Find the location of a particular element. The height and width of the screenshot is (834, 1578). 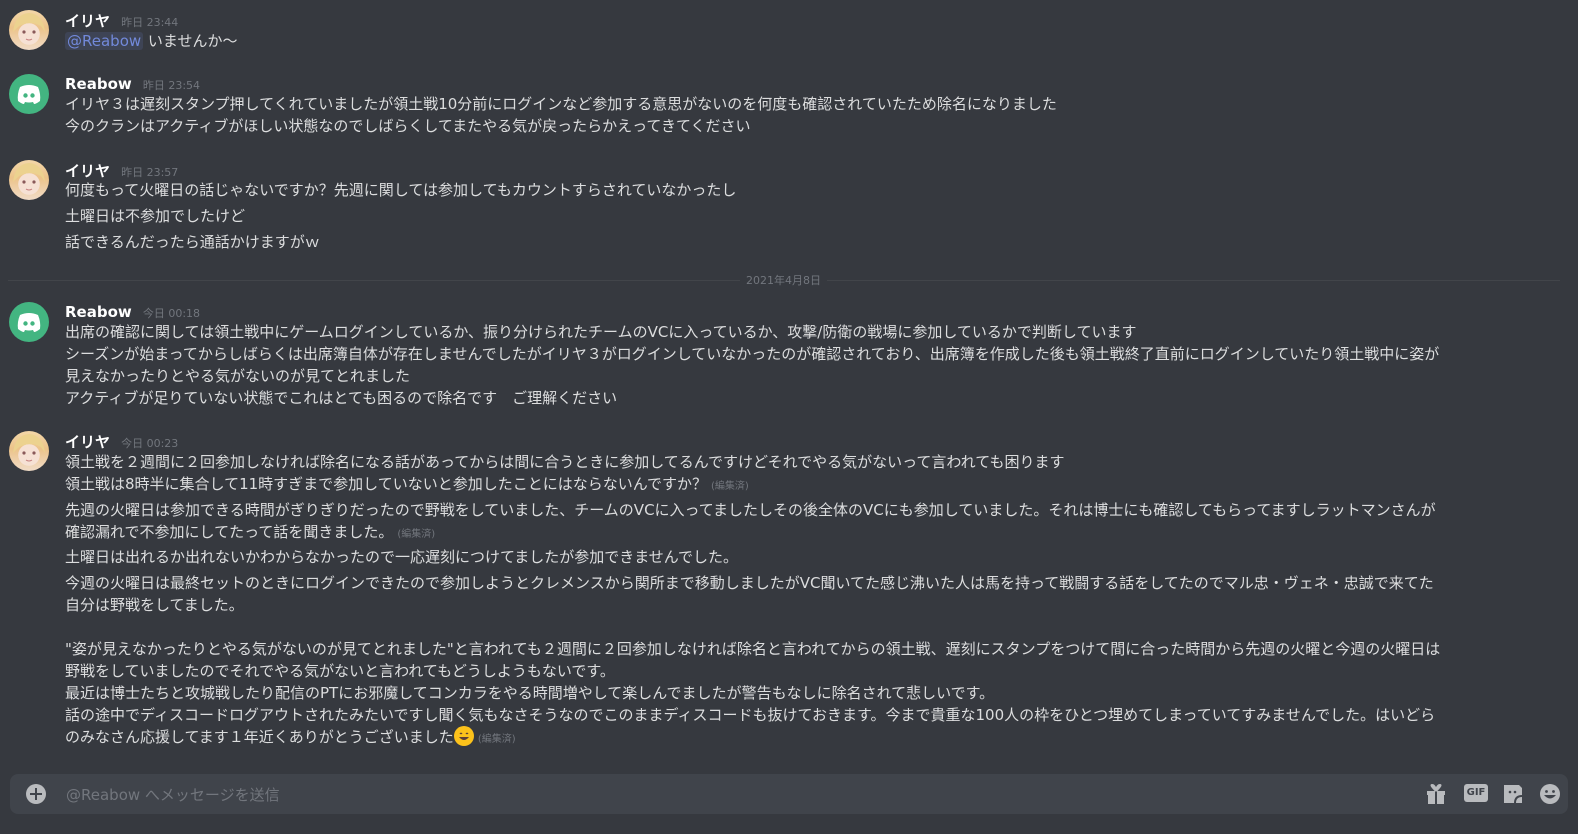

sticker-icon is located at coordinates (1513, 794).